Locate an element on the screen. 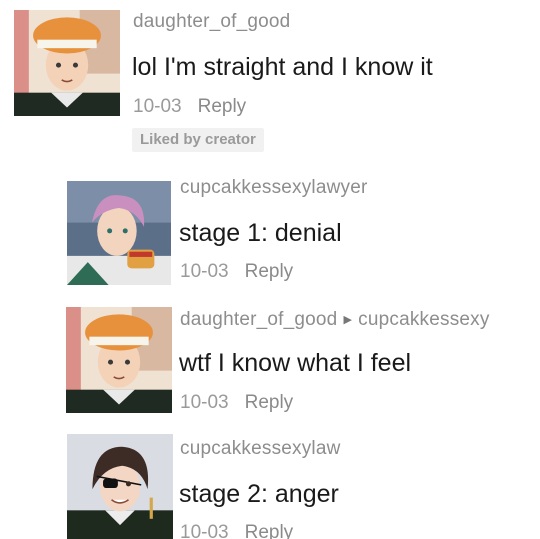 The width and height of the screenshot is (540, 539). liked-by-creator-badge: Liked by creator is located at coordinates (198, 140).